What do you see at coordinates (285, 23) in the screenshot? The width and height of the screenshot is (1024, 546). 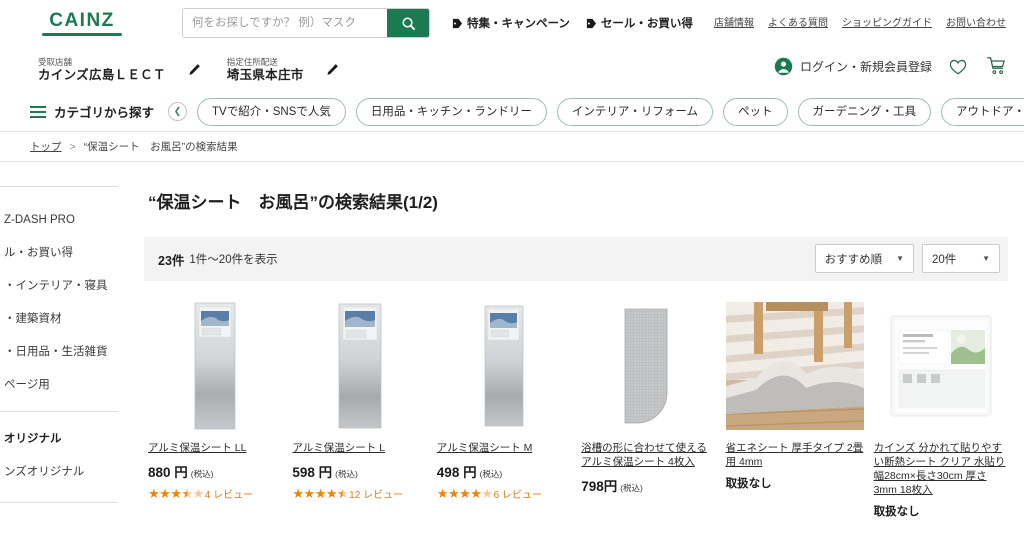 I see `search-input` at bounding box center [285, 23].